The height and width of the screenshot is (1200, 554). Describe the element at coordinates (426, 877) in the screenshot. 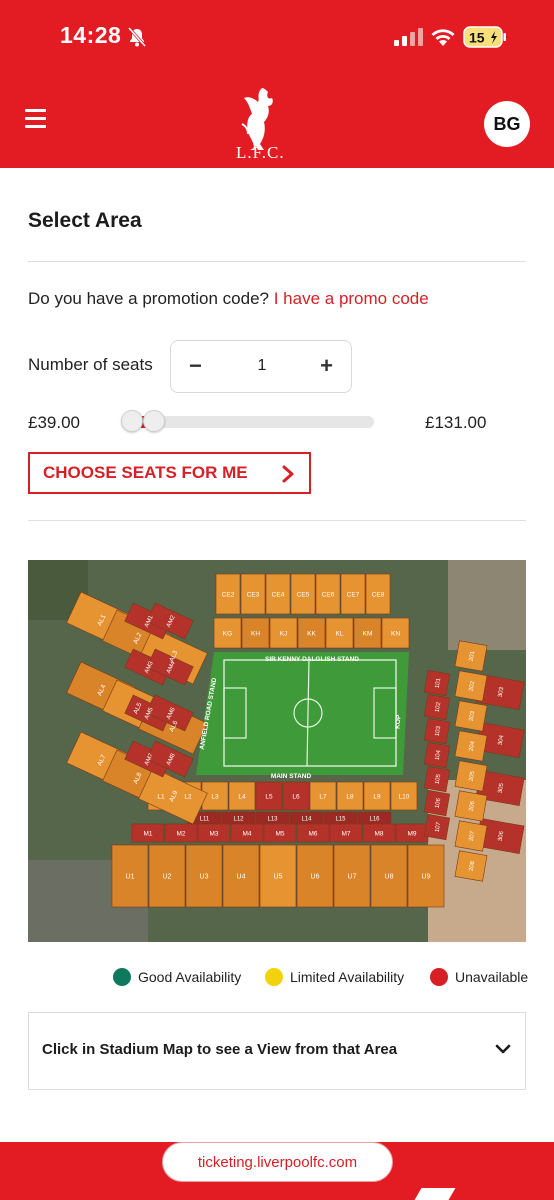

I see `section-label: U9` at that location.